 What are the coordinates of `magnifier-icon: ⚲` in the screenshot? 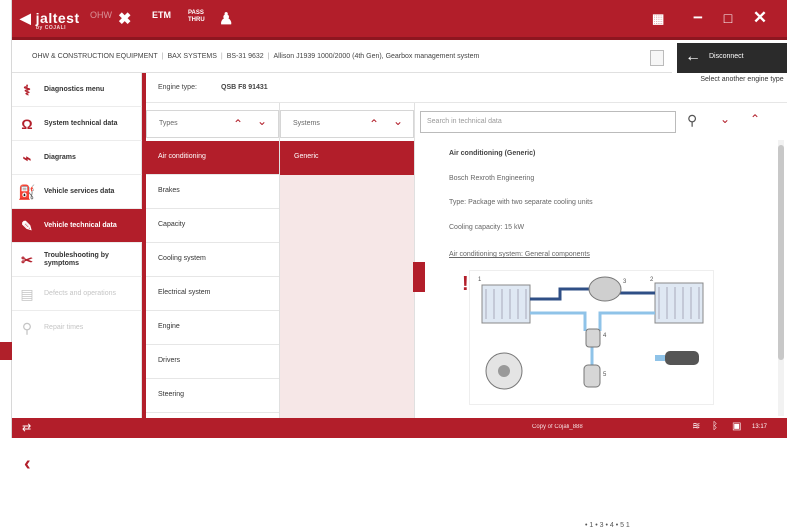 It's located at (27, 328).